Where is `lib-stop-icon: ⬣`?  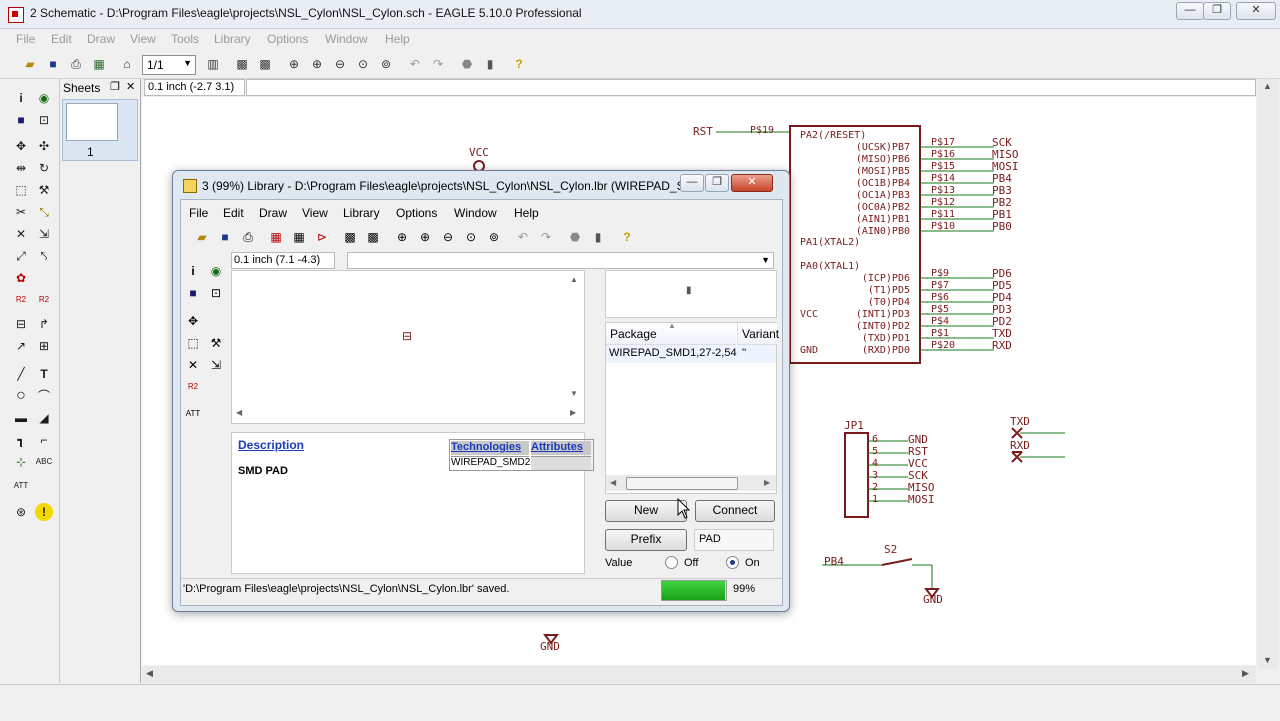 lib-stop-icon: ⬣ is located at coordinates (575, 237).